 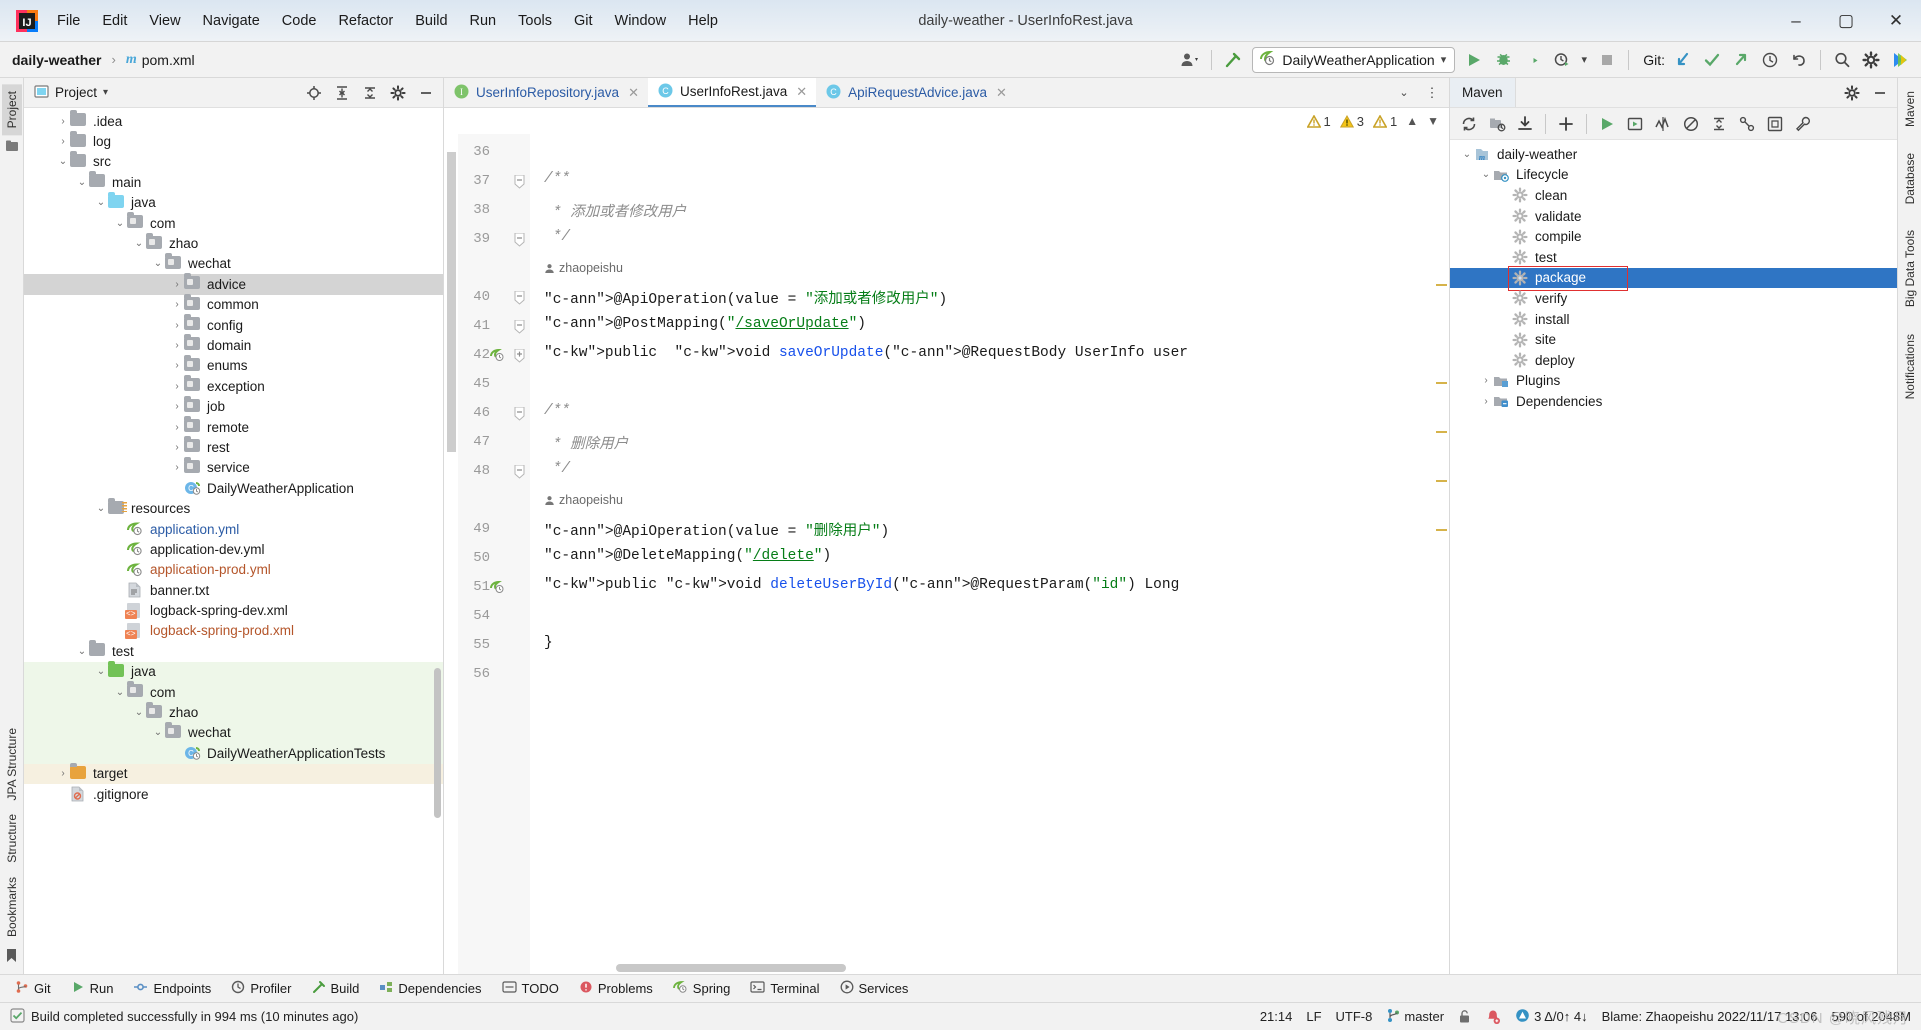 I want to click on run-with-coverage-button, so click(x=1532, y=60).